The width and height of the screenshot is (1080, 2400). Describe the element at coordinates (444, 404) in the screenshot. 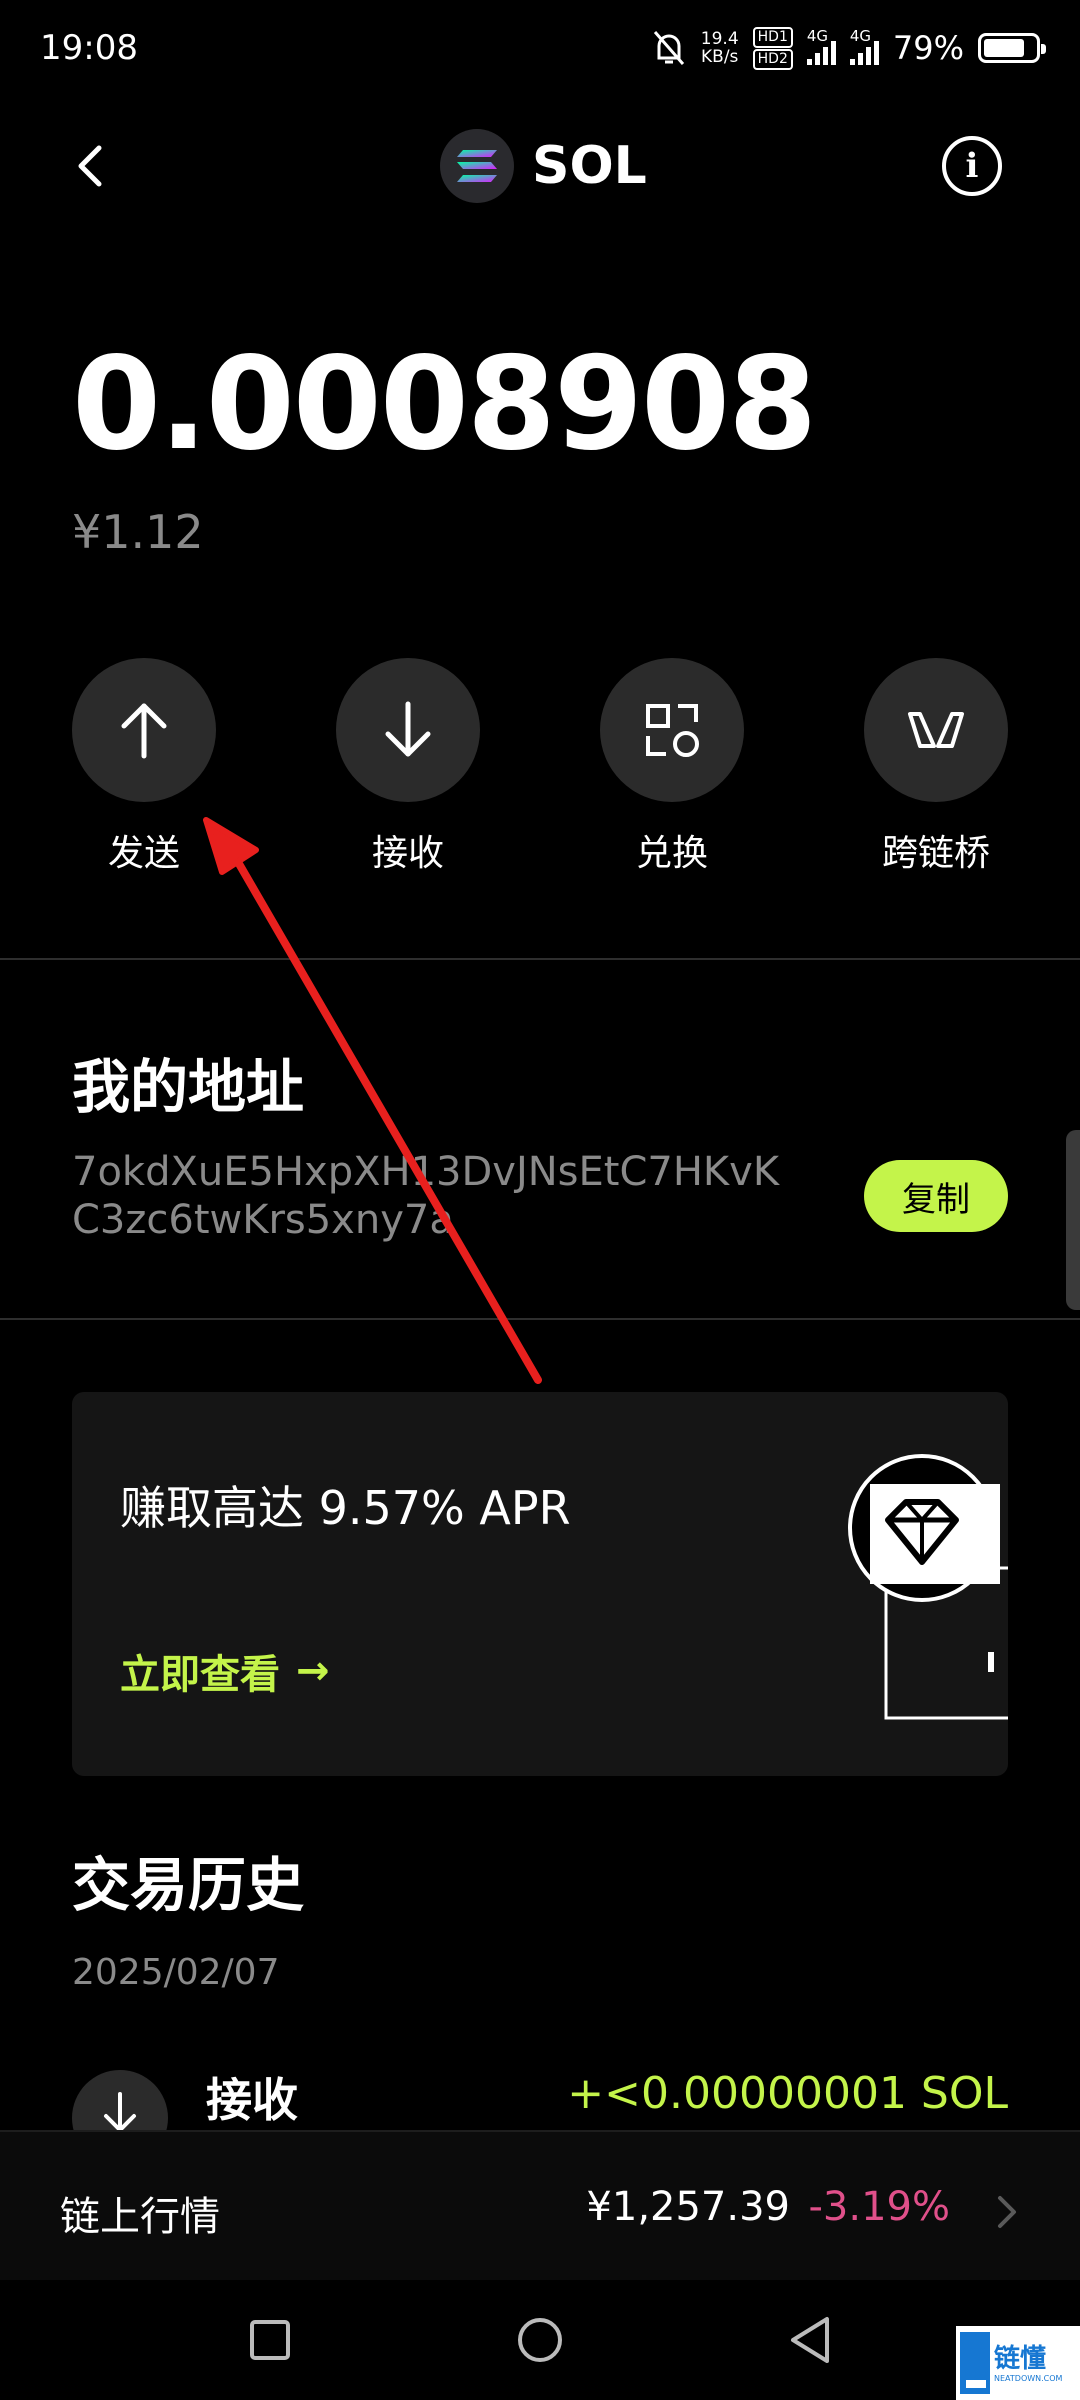

I see `token-balance: 0.0008908` at that location.